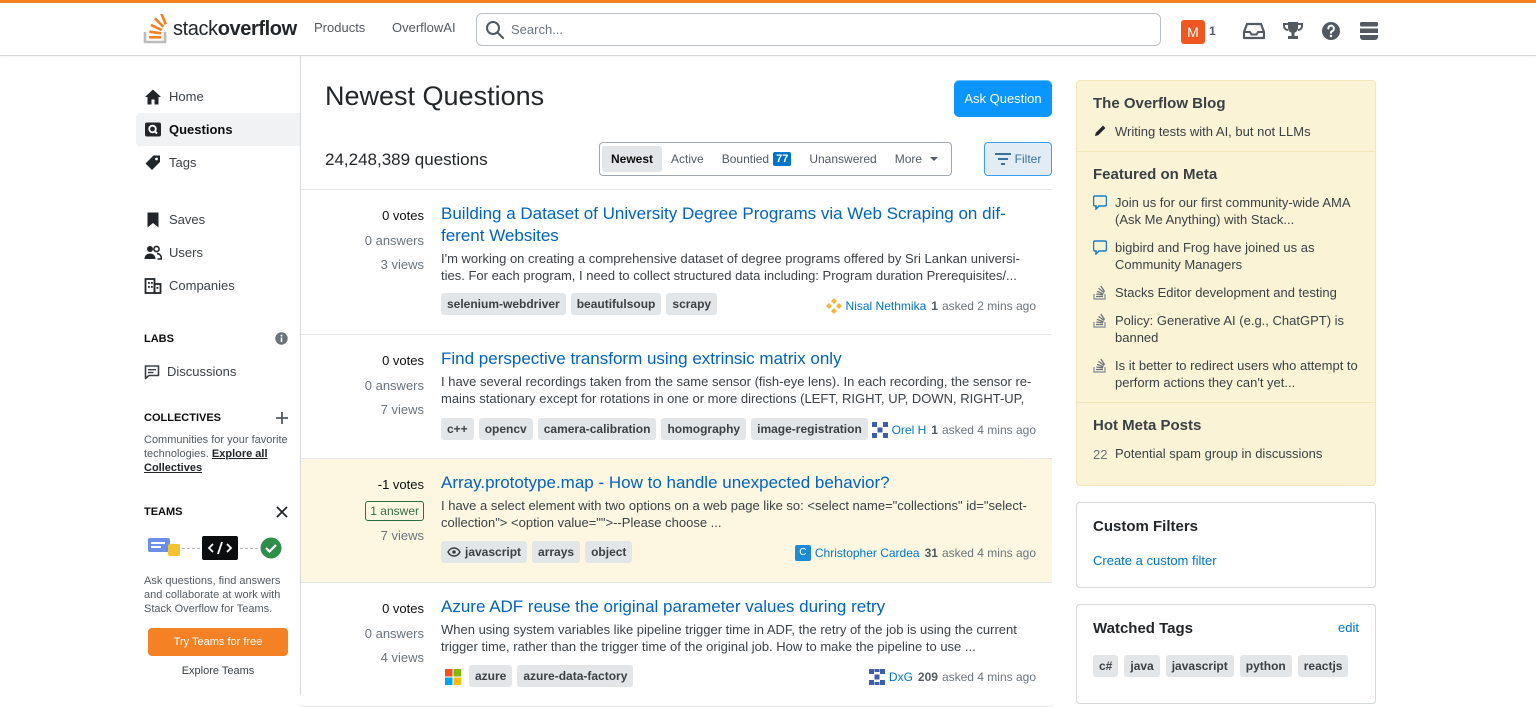  I want to click on logo-text-bold: overflow, so click(257, 28).